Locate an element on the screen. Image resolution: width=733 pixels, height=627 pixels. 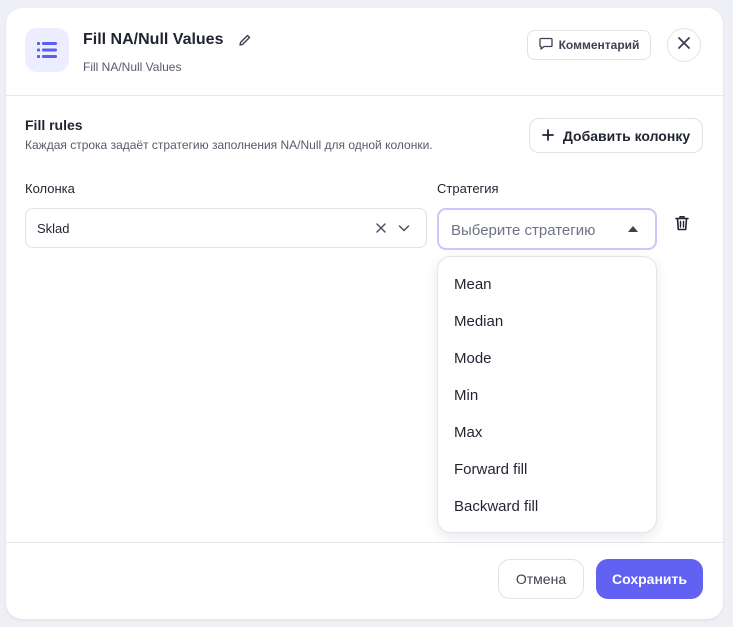
strategy-option-forward-fill: Forward fill is located at coordinates (547, 469).